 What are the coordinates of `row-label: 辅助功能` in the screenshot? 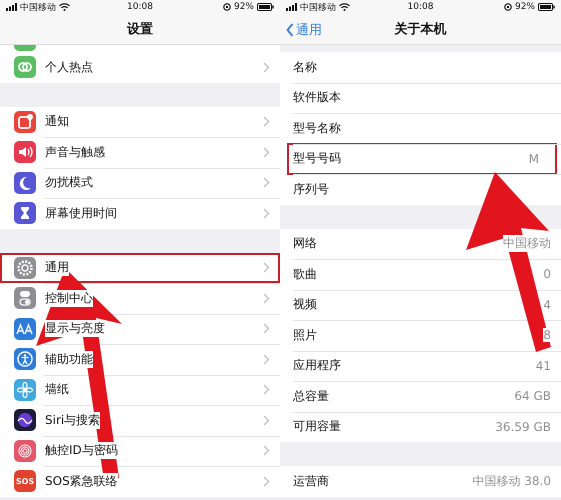 It's located at (69, 359).